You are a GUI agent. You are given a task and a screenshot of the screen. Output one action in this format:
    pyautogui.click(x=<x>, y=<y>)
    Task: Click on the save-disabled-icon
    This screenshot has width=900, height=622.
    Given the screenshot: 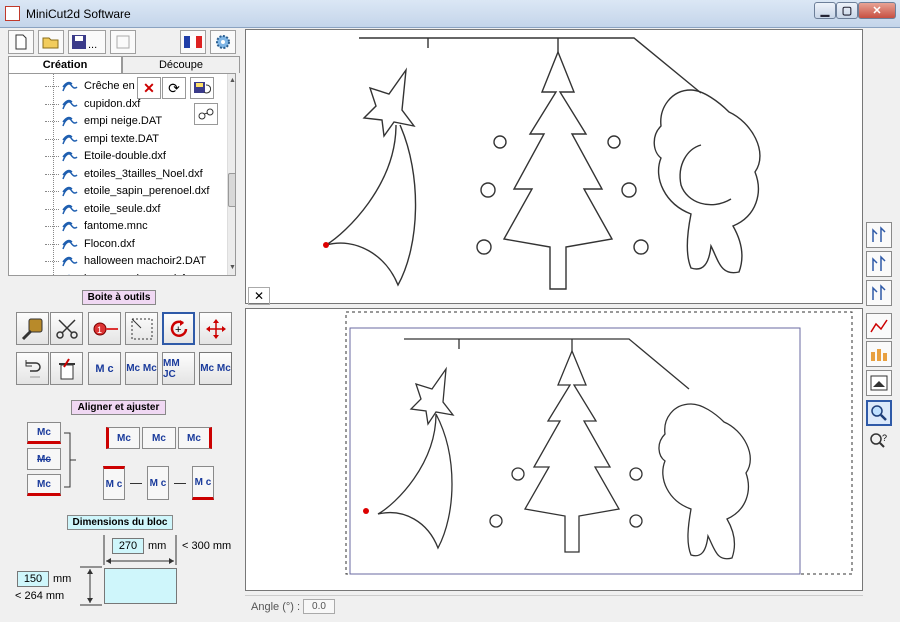 What is the action you would take?
    pyautogui.click(x=123, y=42)
    